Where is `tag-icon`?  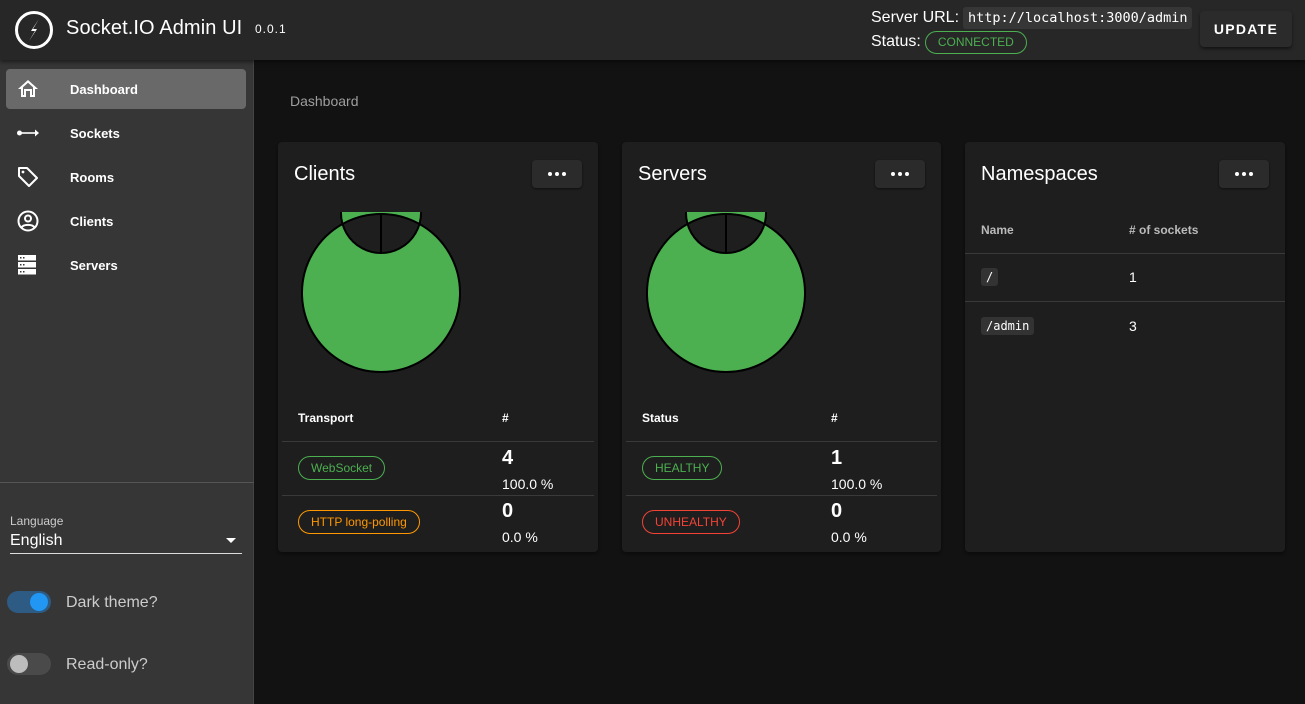
tag-icon is located at coordinates (28, 177).